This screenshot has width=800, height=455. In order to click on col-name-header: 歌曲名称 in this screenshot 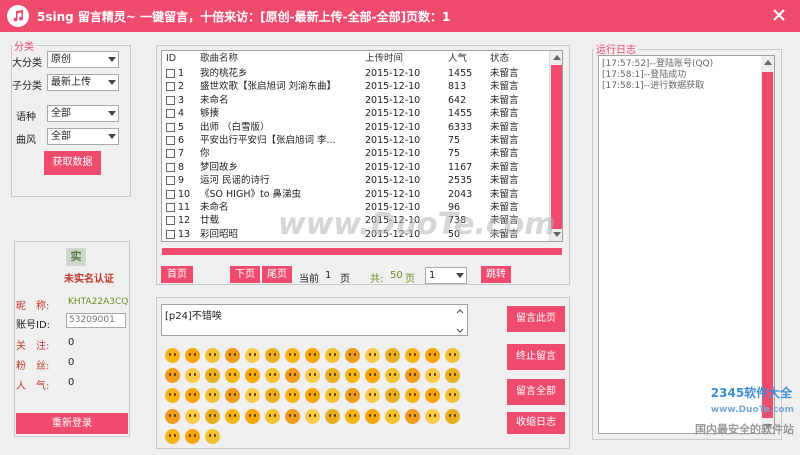, I will do `click(219, 58)`.